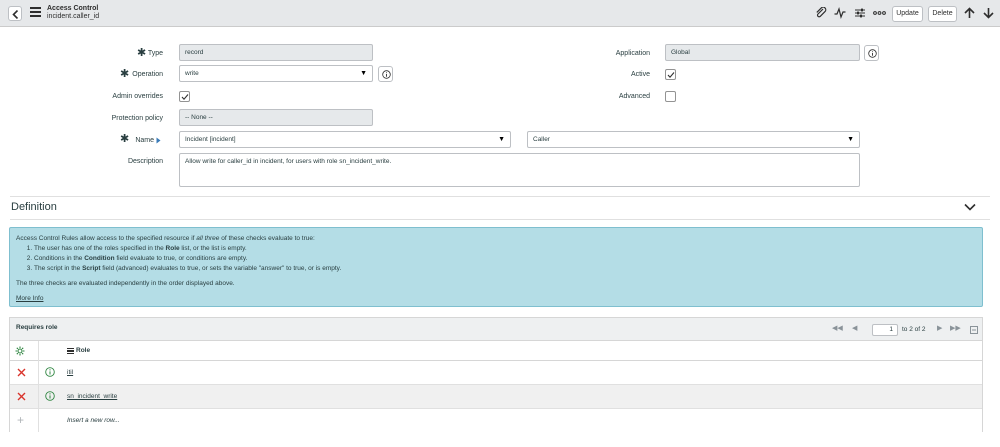 Image resolution: width=1000 pixels, height=447 pixels. I want to click on collapse-icon, so click(974, 330).